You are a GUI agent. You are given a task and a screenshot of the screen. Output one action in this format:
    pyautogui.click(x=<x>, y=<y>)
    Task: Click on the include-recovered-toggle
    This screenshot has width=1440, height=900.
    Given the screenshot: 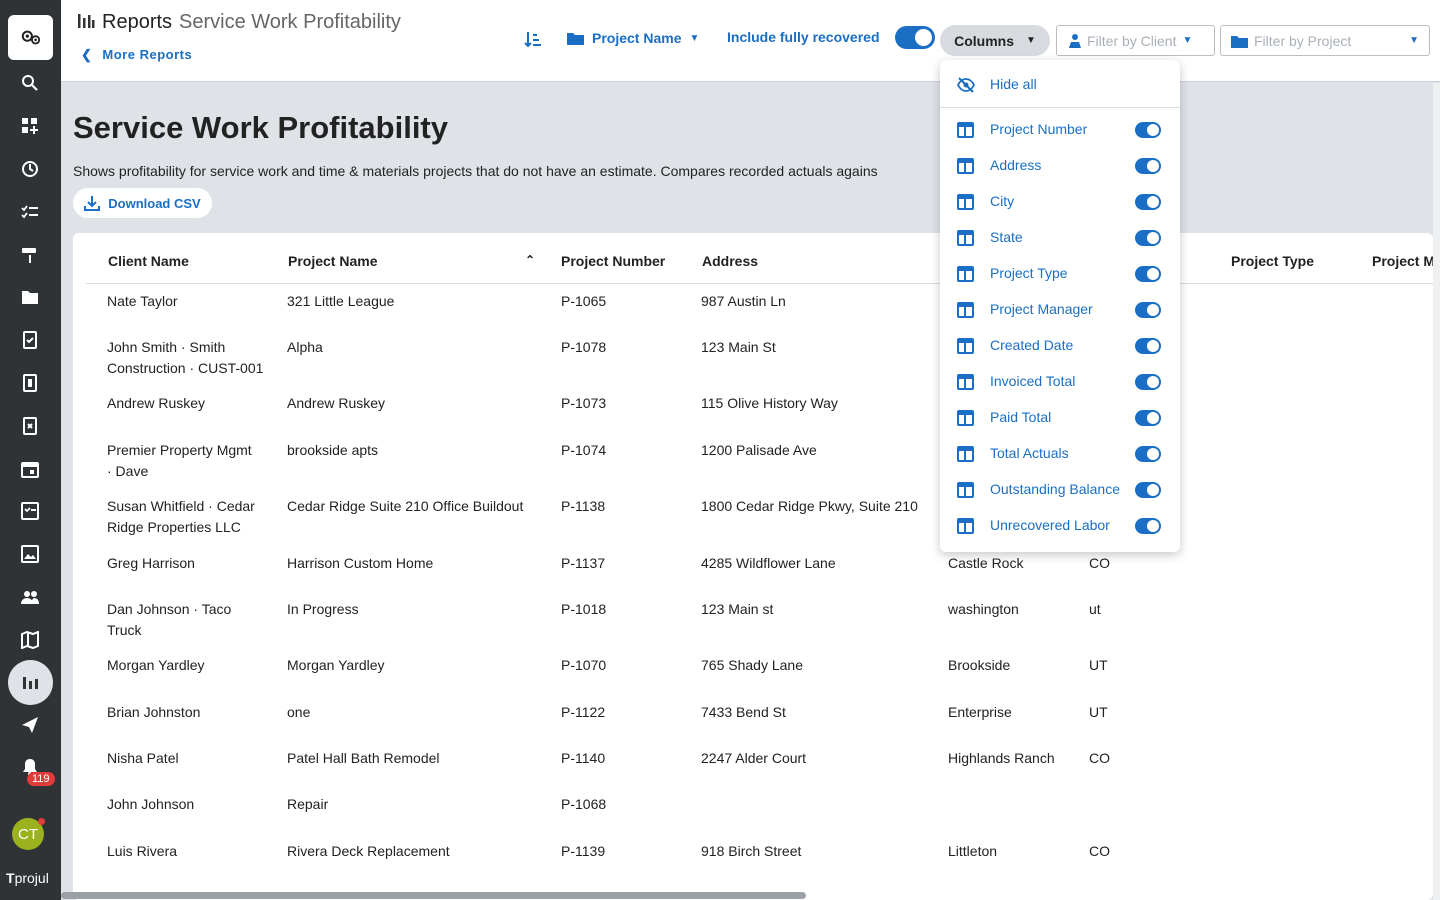 What is the action you would take?
    pyautogui.click(x=915, y=37)
    